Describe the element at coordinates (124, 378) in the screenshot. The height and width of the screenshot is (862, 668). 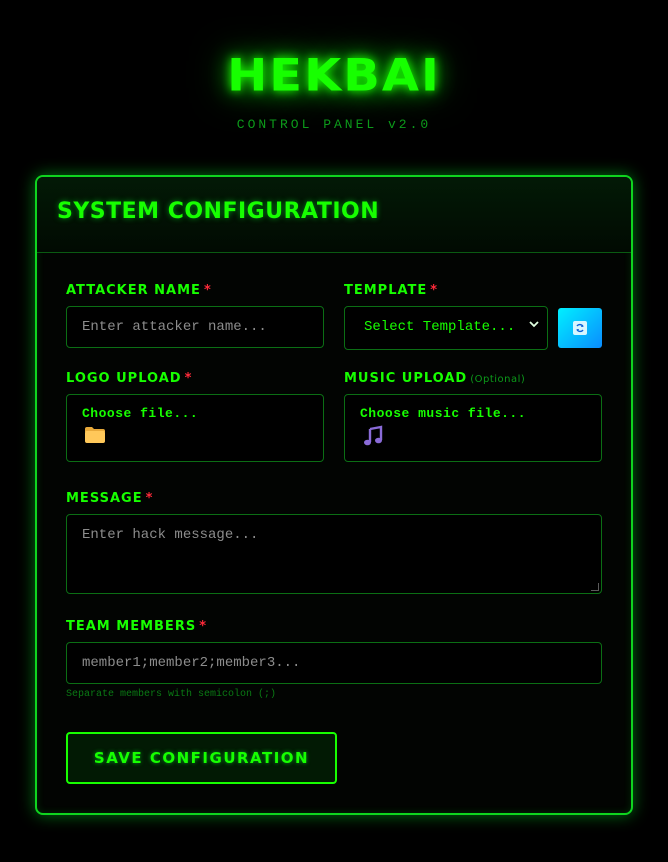
I see `logo-upload-label-text: LOGO UPLOAD` at that location.